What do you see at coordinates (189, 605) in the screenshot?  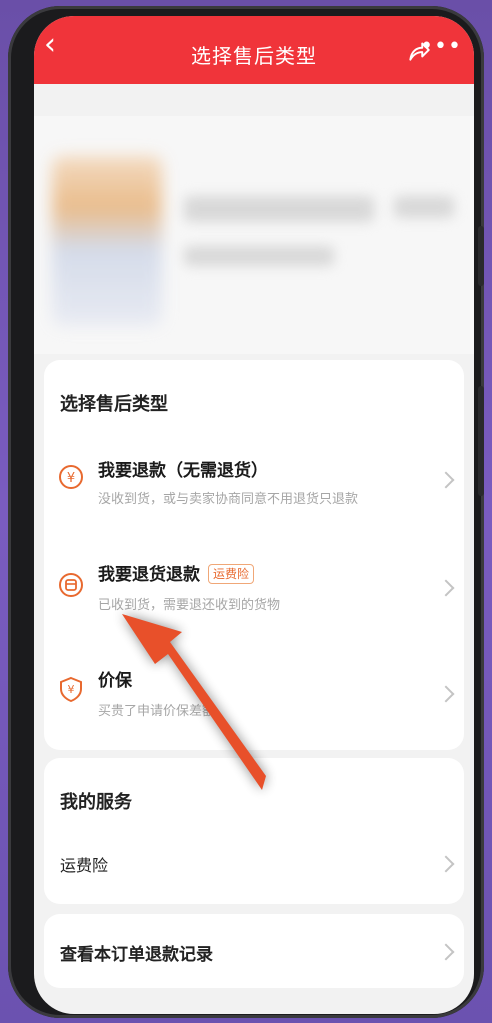 I see `option-desc: 已收到货，需要退还收到的货物` at bounding box center [189, 605].